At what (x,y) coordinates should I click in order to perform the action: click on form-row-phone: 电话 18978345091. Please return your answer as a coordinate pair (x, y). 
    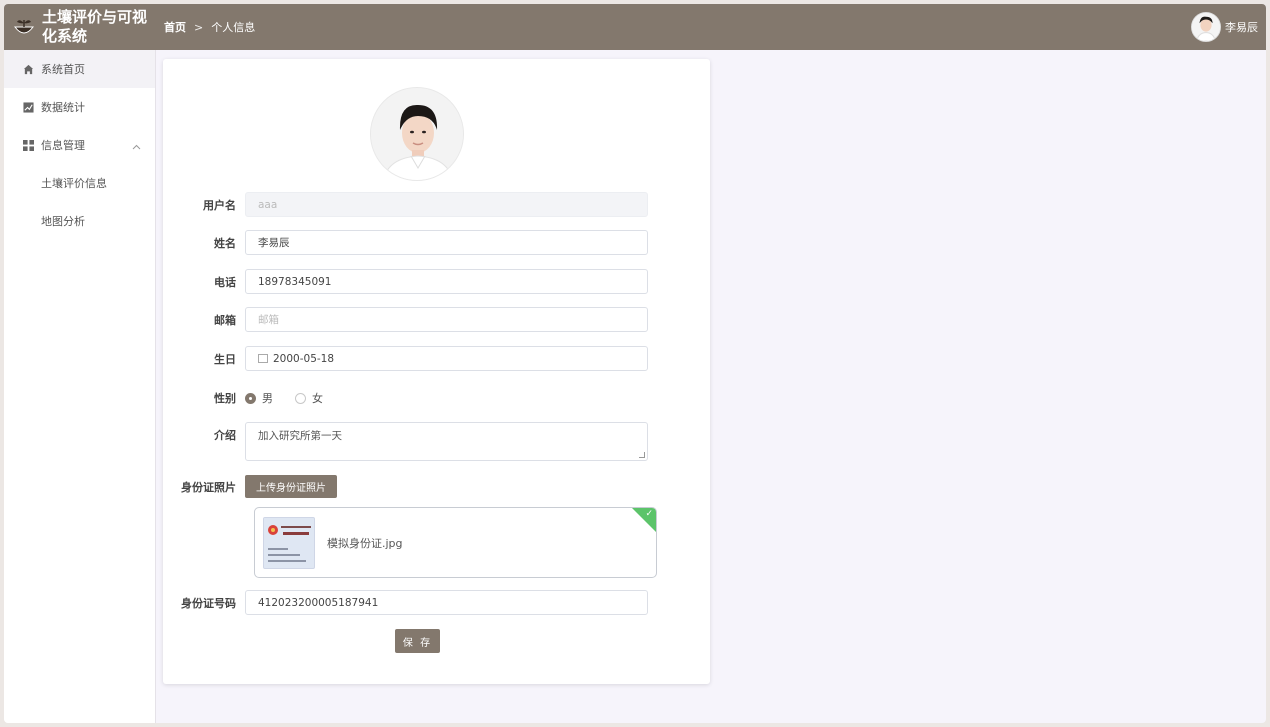
    Looking at the image, I should click on (436, 281).